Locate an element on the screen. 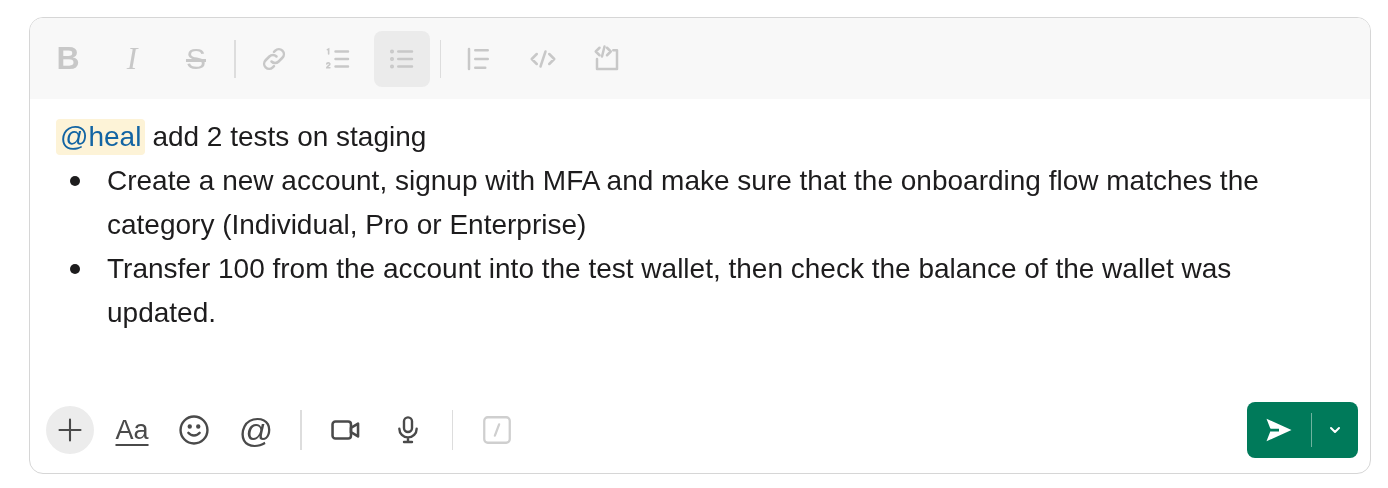  add-button is located at coordinates (70, 430).